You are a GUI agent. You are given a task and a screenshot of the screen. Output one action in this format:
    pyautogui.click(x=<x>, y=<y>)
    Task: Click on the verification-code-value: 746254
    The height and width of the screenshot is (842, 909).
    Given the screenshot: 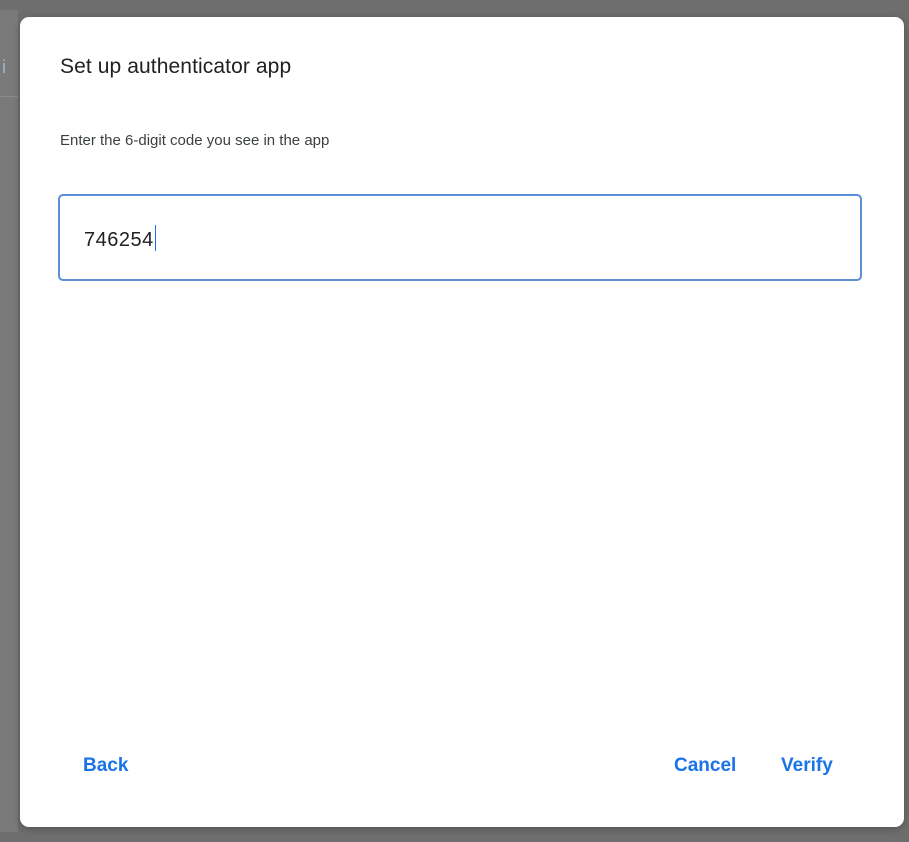 What is the action you would take?
    pyautogui.click(x=120, y=238)
    